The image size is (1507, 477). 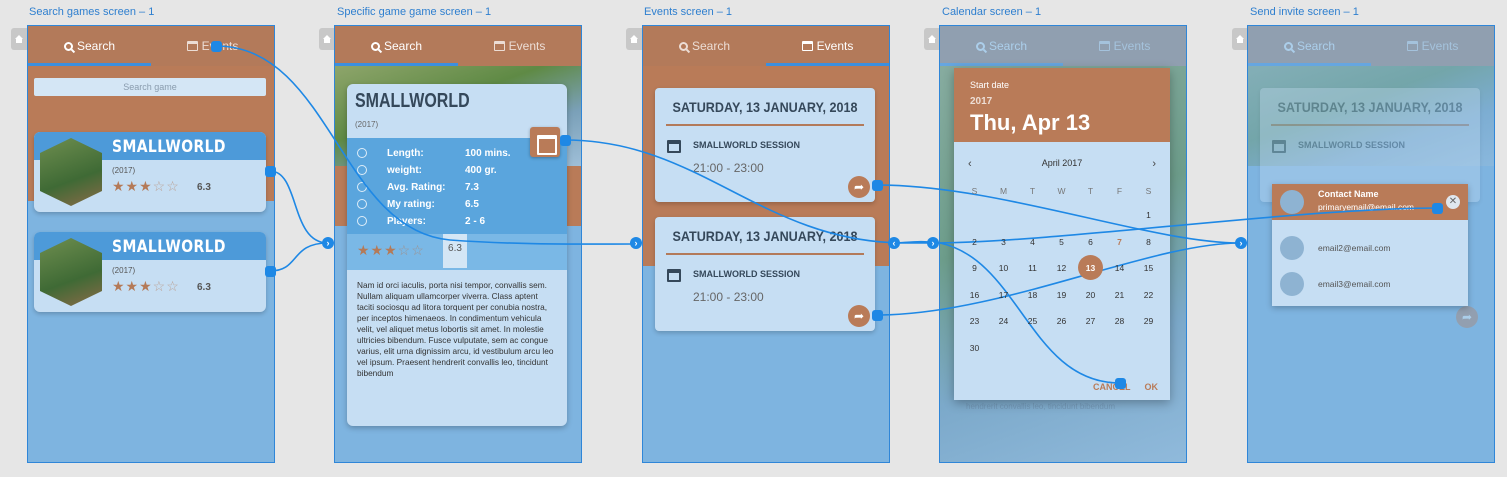 What do you see at coordinates (1354, 284) in the screenshot?
I see `contact-email: email3@email.com` at bounding box center [1354, 284].